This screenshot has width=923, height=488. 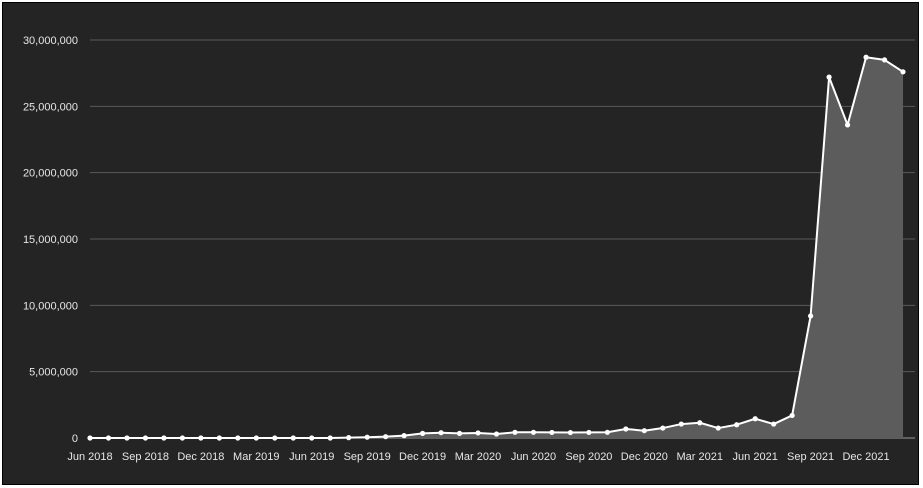 I want to click on x-tick-label: Dec 2020, so click(x=644, y=457).